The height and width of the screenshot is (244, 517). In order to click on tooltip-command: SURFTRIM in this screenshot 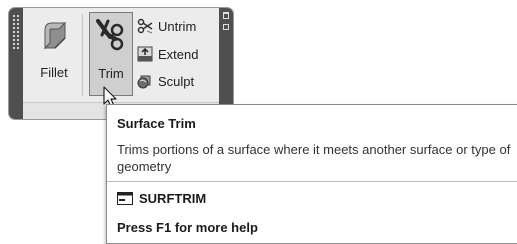, I will do `click(161, 198)`.